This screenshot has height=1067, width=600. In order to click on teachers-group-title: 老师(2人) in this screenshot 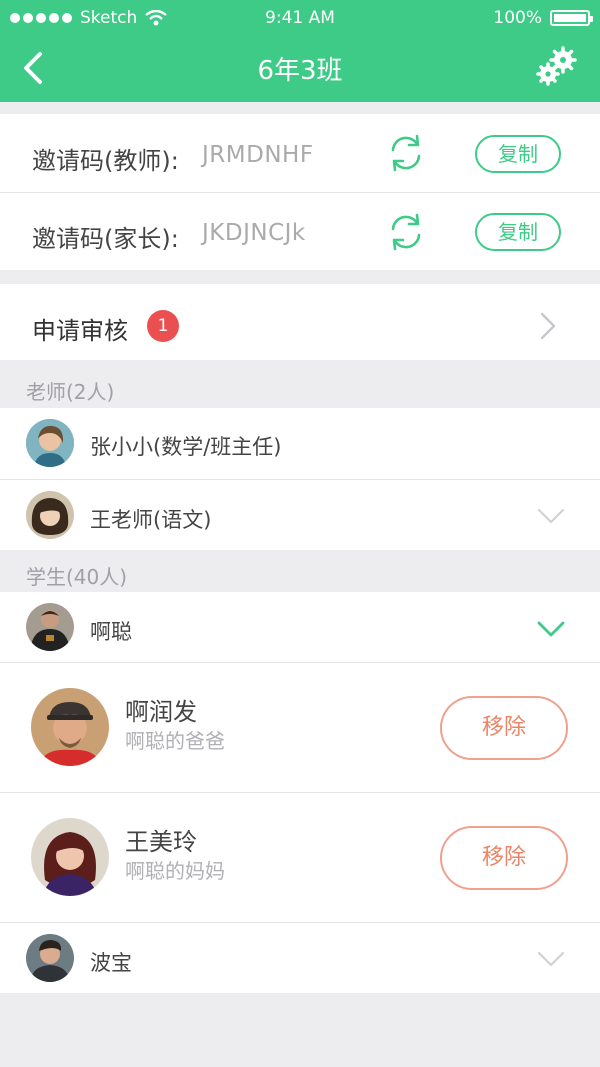, I will do `click(70, 392)`.